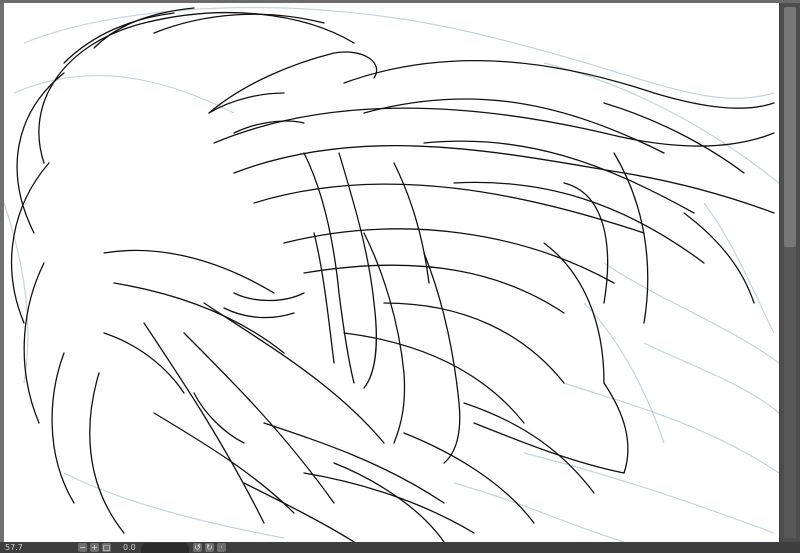 This screenshot has height=553, width=800. Describe the element at coordinates (106, 547) in the screenshot. I see `fit-view-icon: ▢` at that location.